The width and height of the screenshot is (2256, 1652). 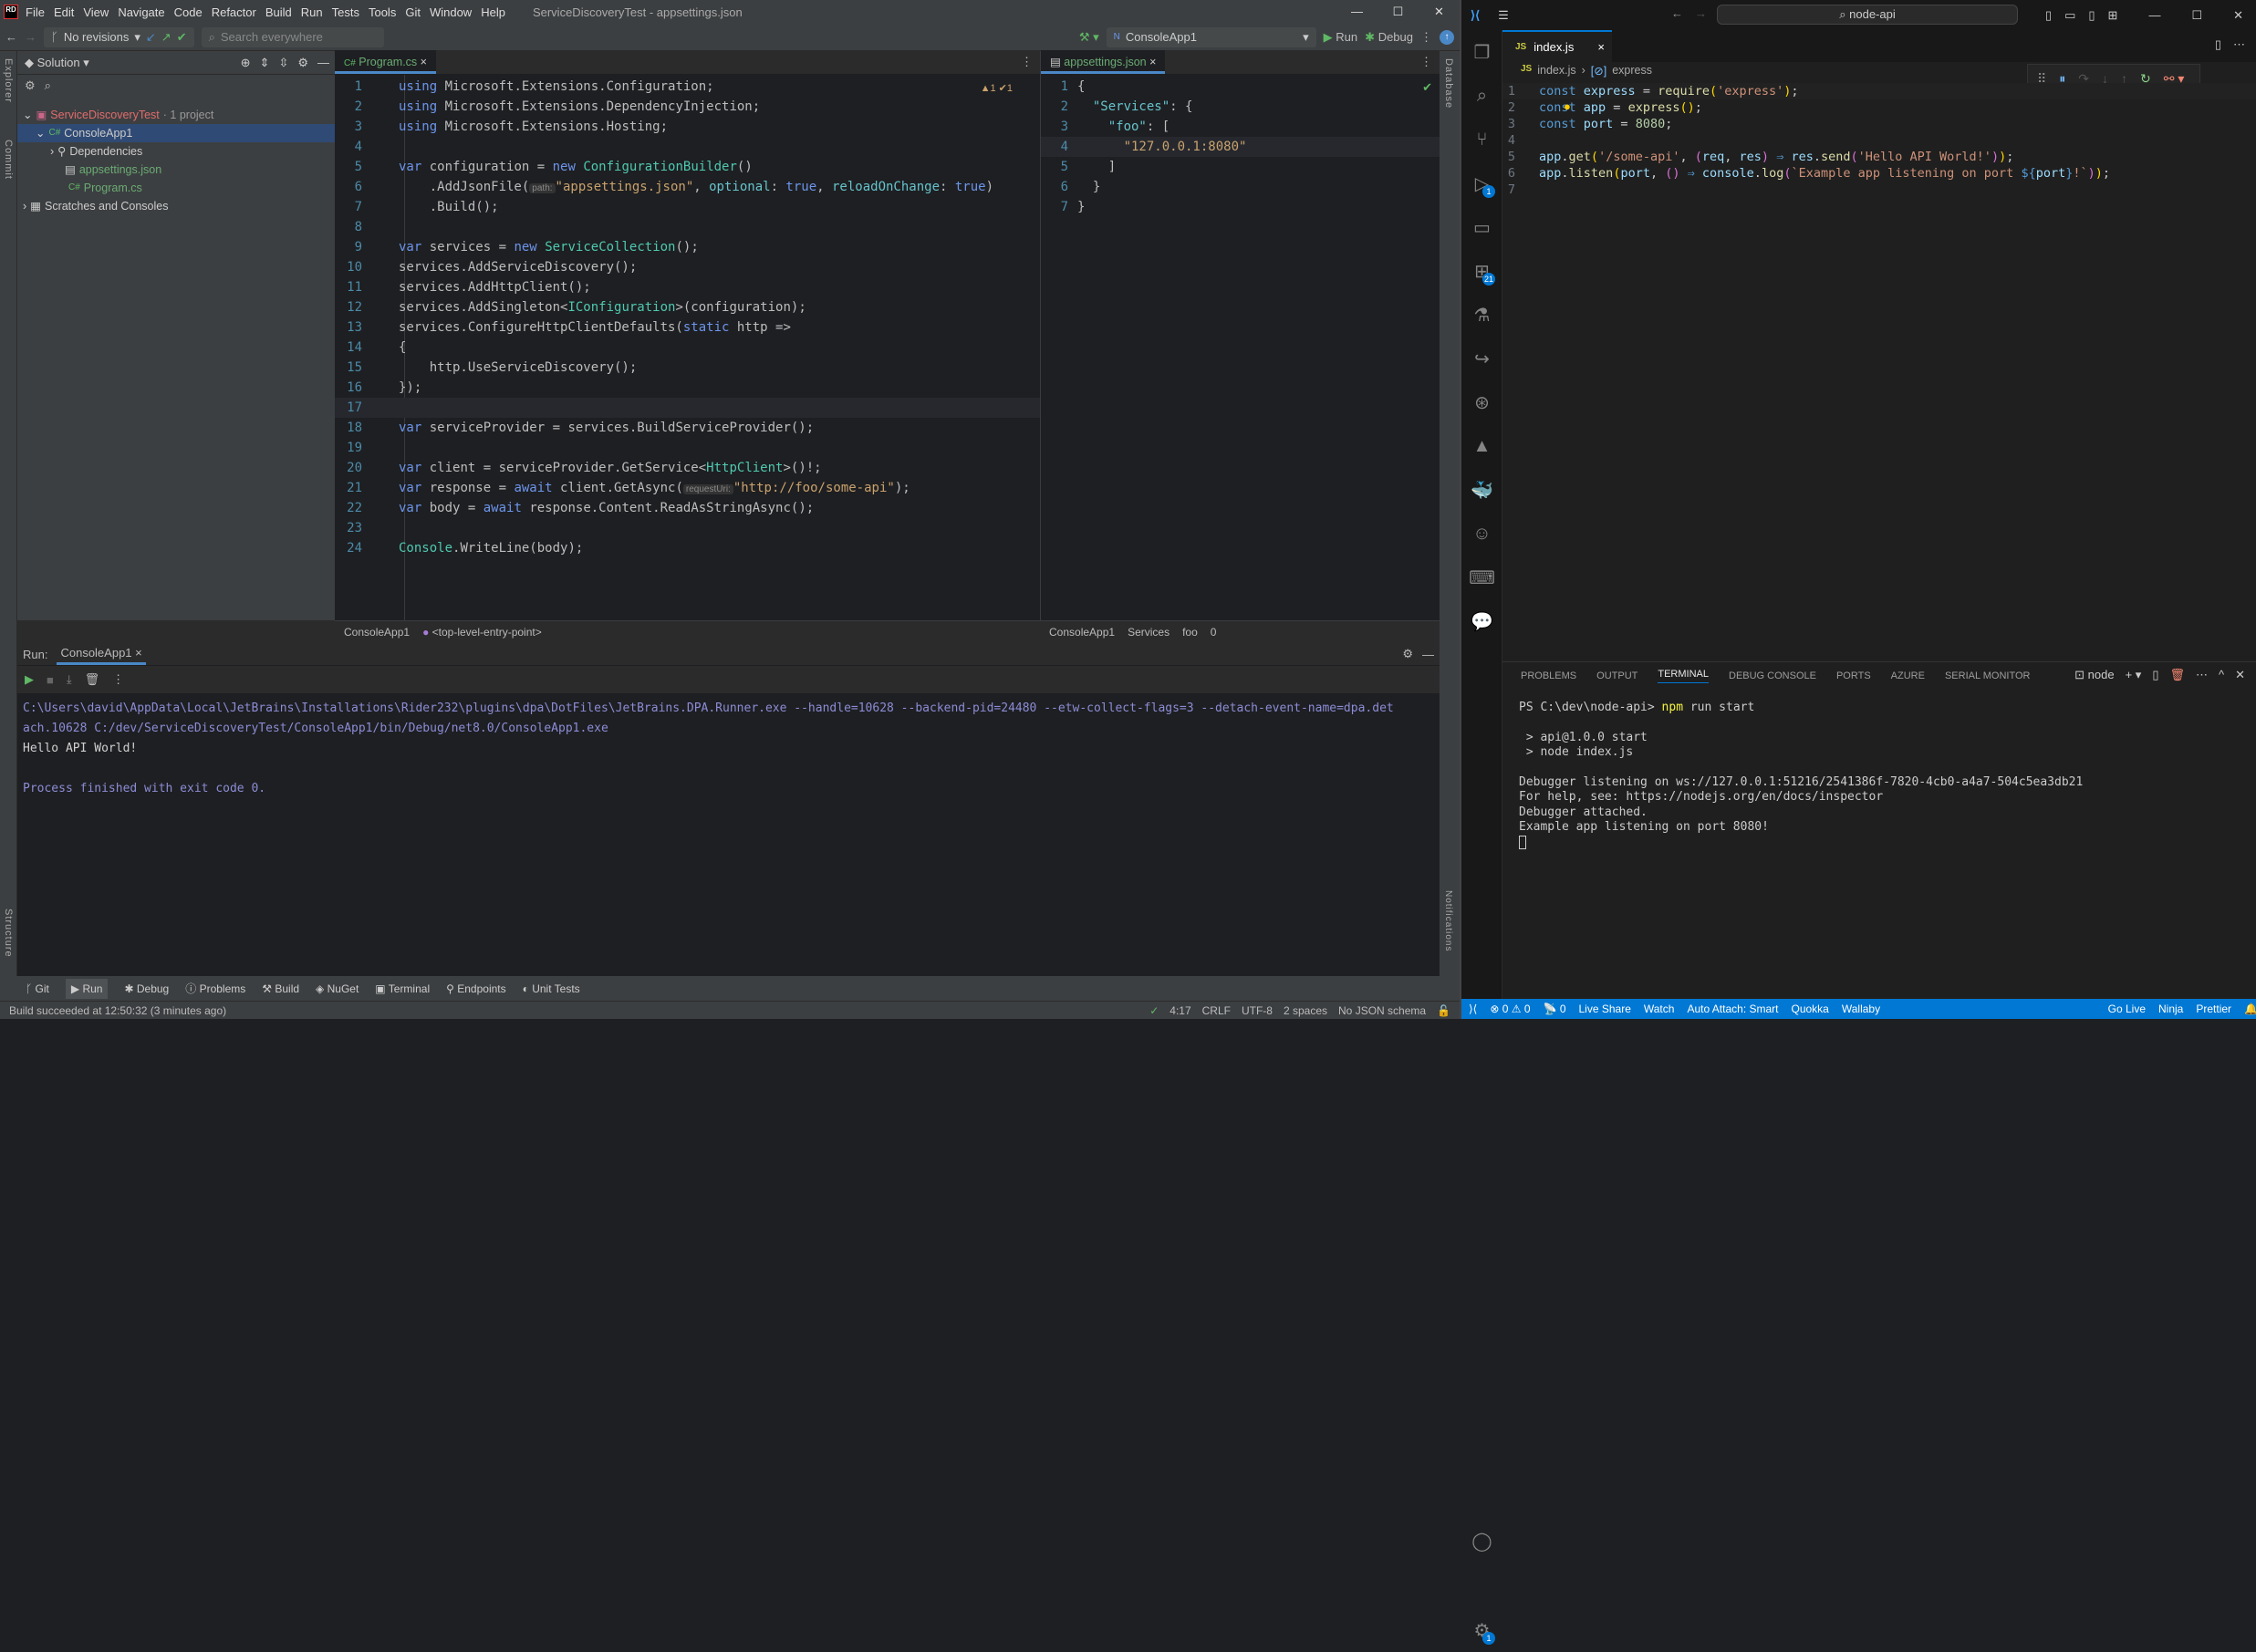 What do you see at coordinates (1257, 1011) in the screenshot?
I see `status-encoding: UTF-8` at bounding box center [1257, 1011].